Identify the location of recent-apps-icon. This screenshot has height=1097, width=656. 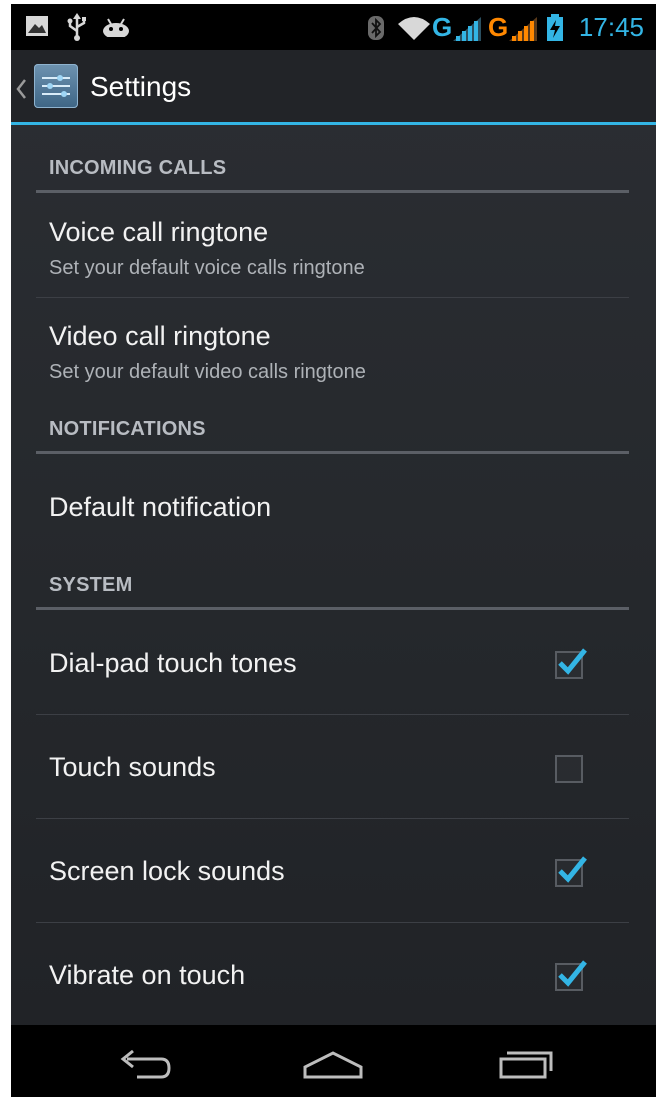
(527, 1062).